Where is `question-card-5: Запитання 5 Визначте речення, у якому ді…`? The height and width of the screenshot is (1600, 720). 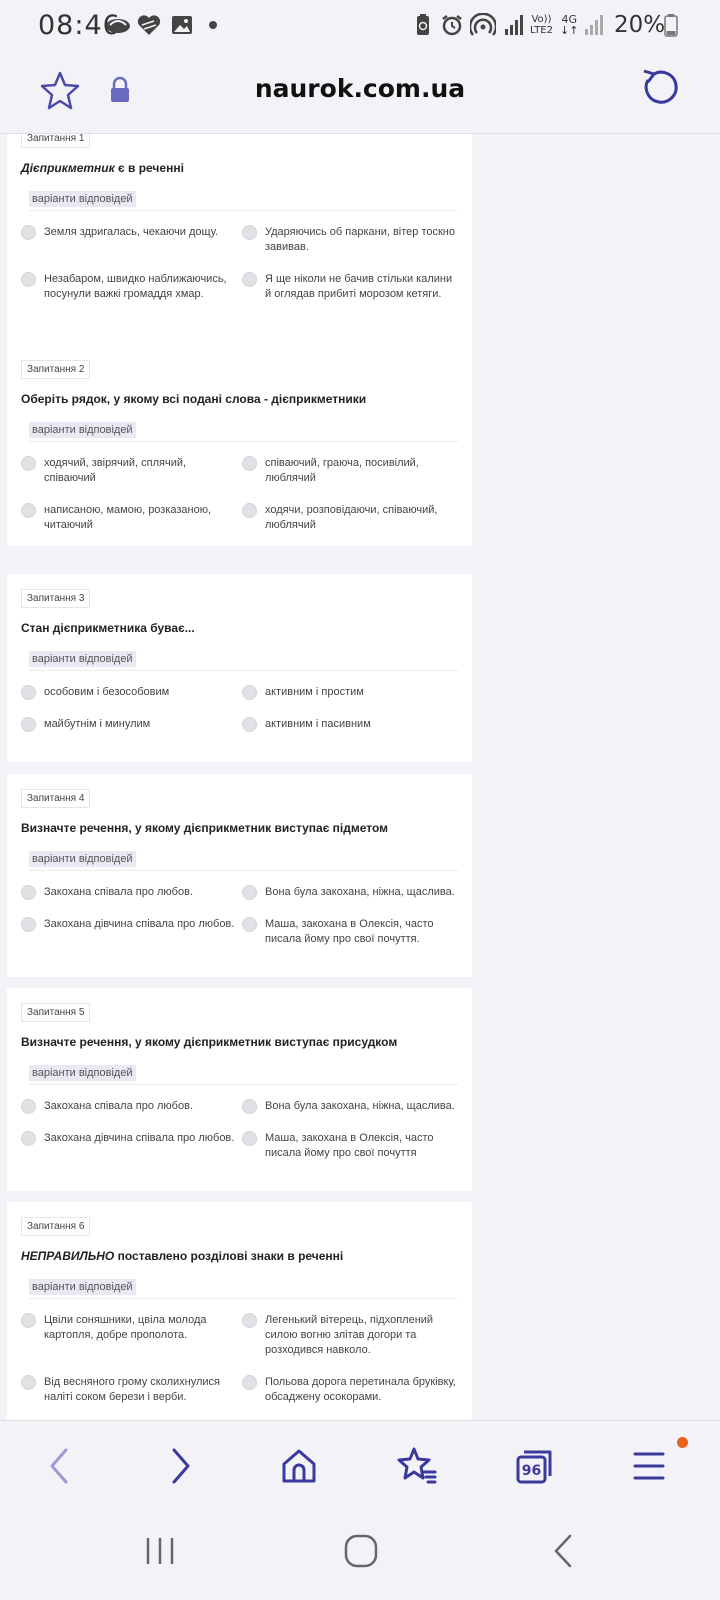 question-card-5: Запитання 5 Визначте речення, у якому ді… is located at coordinates (239, 1089).